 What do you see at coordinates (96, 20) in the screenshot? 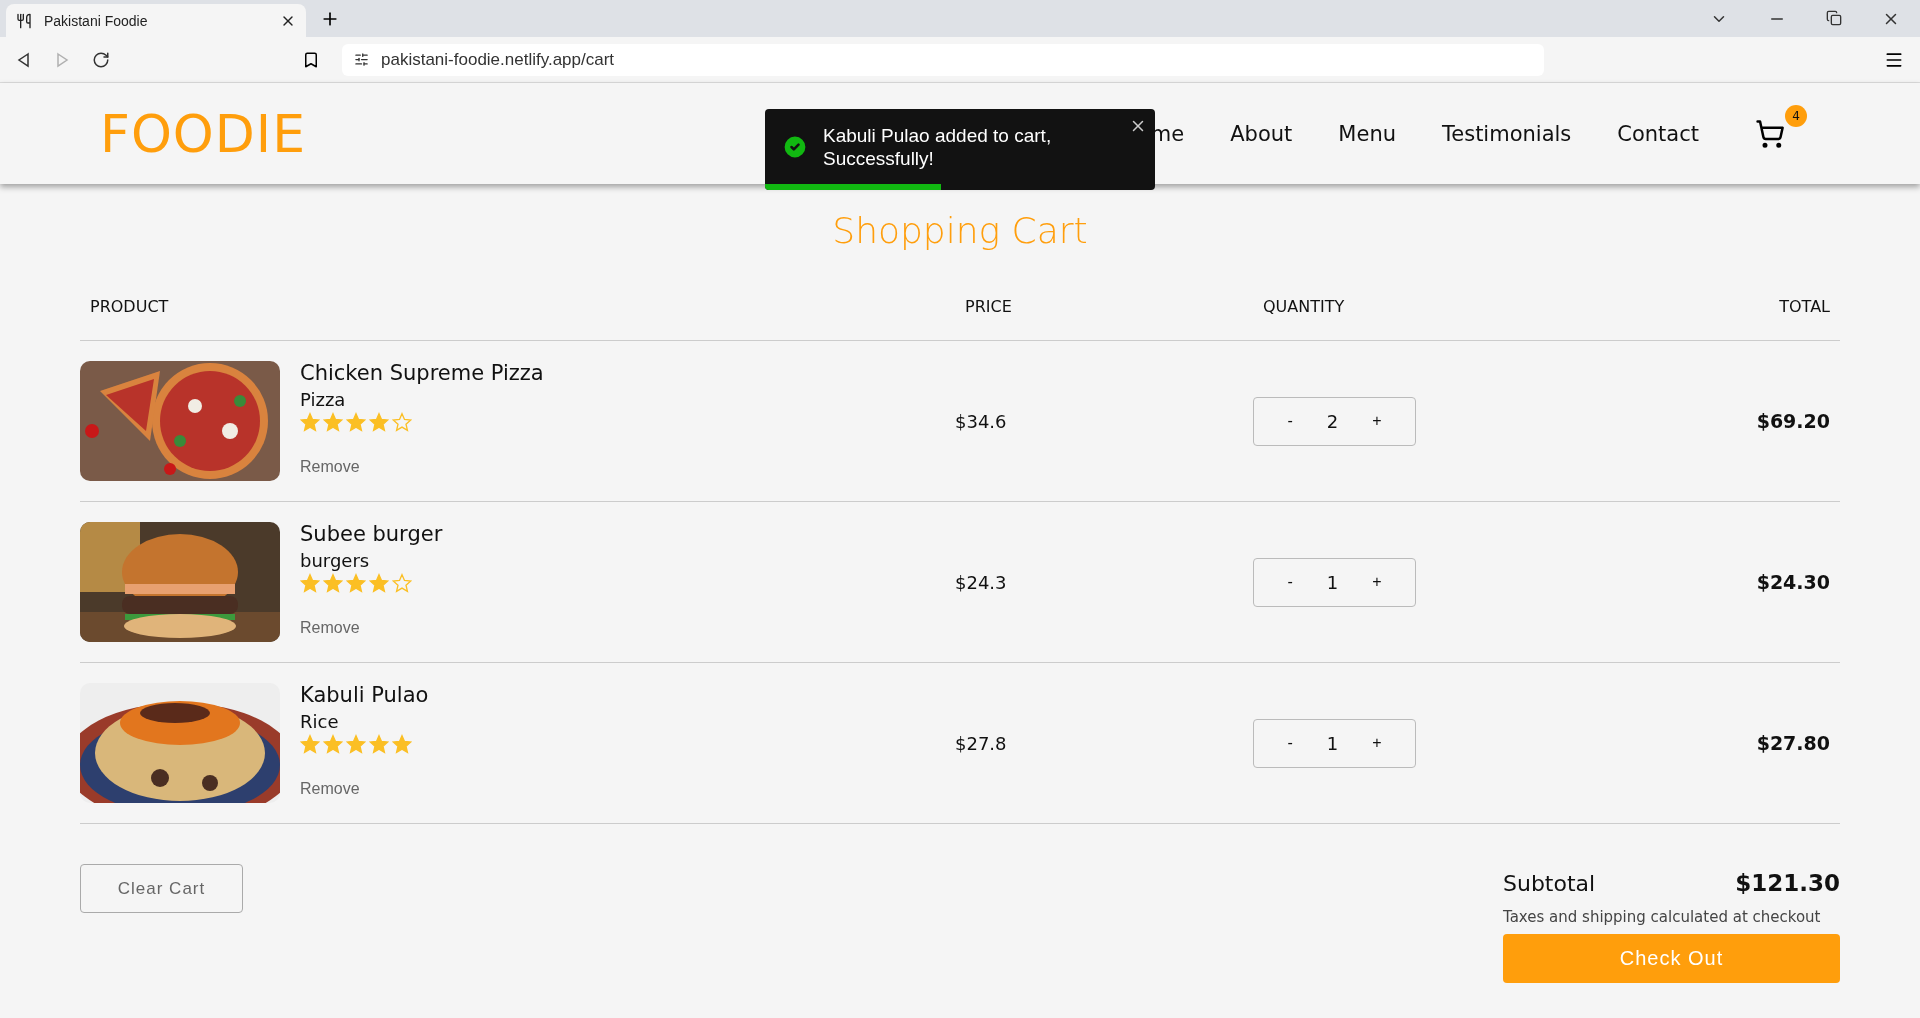
I see `tab-title: Pakistani Foodie` at bounding box center [96, 20].